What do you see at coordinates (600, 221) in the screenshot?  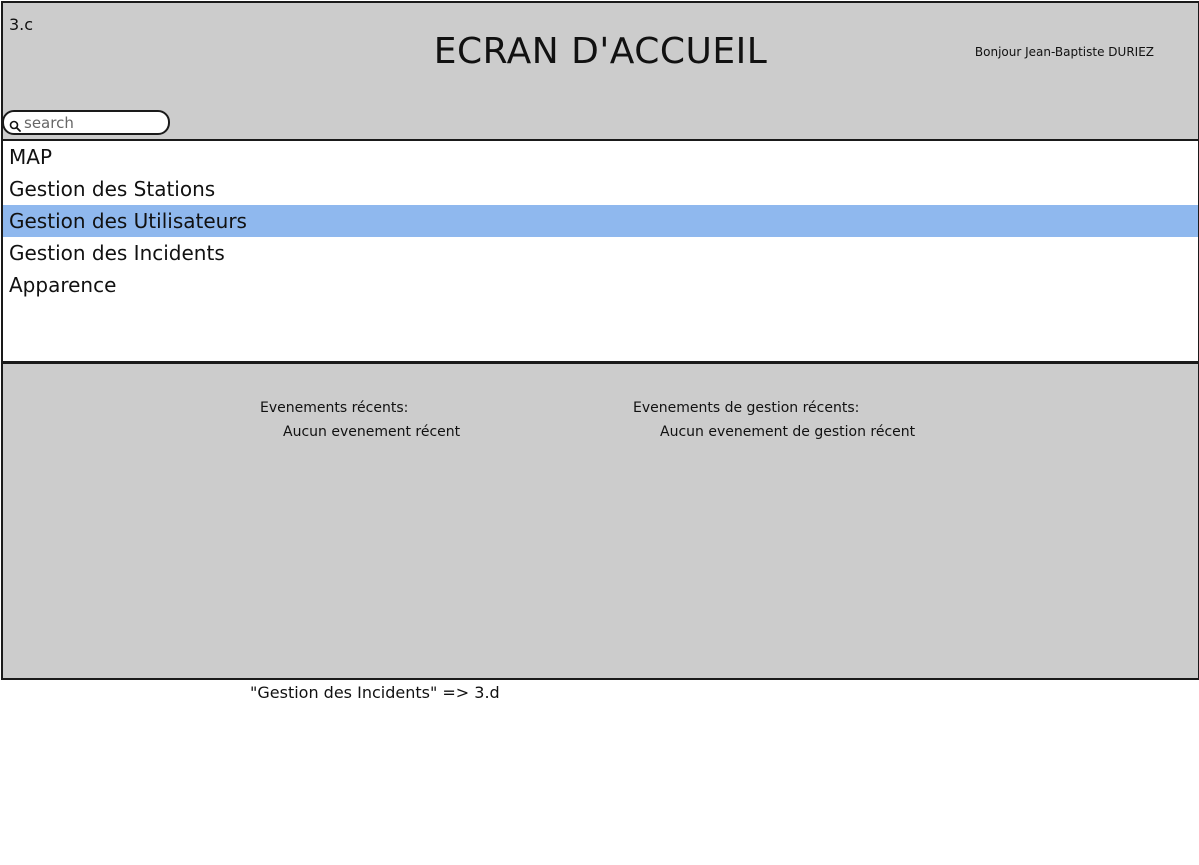 I see `menu-item-gestion-utilisateurs: Gestion des Utilisateurs` at bounding box center [600, 221].